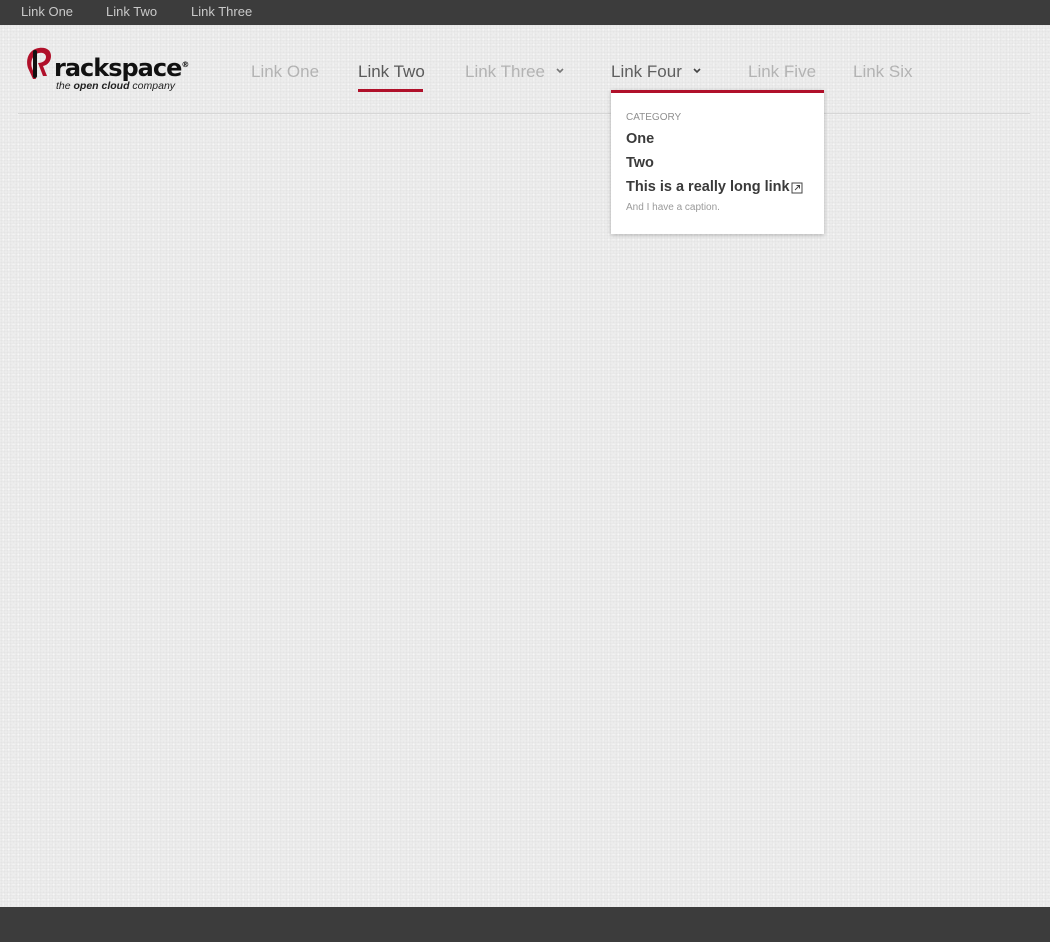 This screenshot has height=942, width=1050. Describe the element at coordinates (524, 113) in the screenshot. I see `header-divider` at that location.